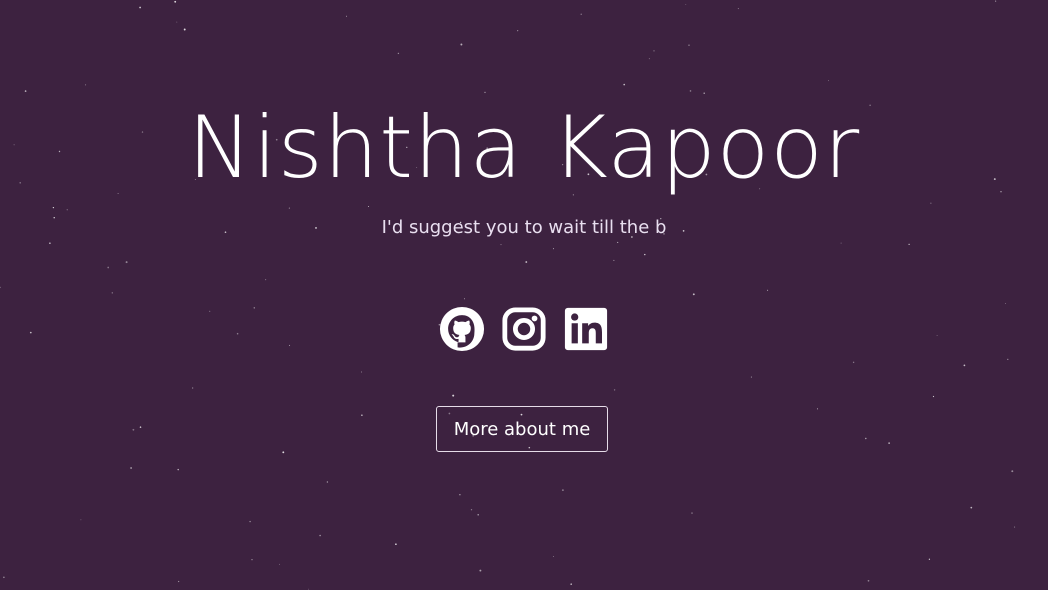 This screenshot has height=590, width=1048. Describe the element at coordinates (524, 227) in the screenshot. I see `hero-tagline: I'd suggest you to wait till the b` at that location.